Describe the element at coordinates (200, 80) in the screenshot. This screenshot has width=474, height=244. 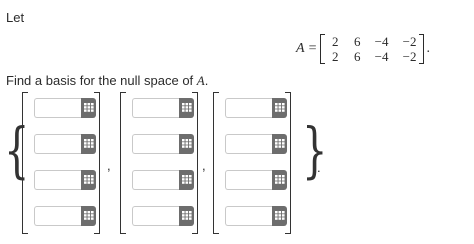
I see `question-variable: A` at that location.